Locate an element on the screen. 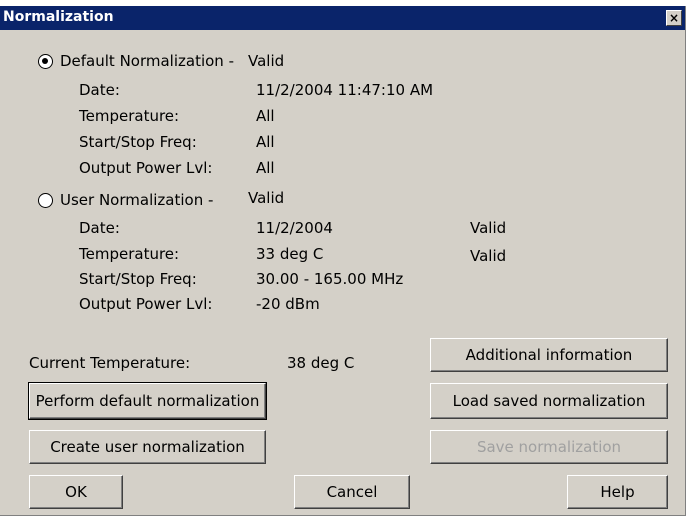 The height and width of the screenshot is (518, 688). default-normalization-radio is located at coordinates (45, 61).